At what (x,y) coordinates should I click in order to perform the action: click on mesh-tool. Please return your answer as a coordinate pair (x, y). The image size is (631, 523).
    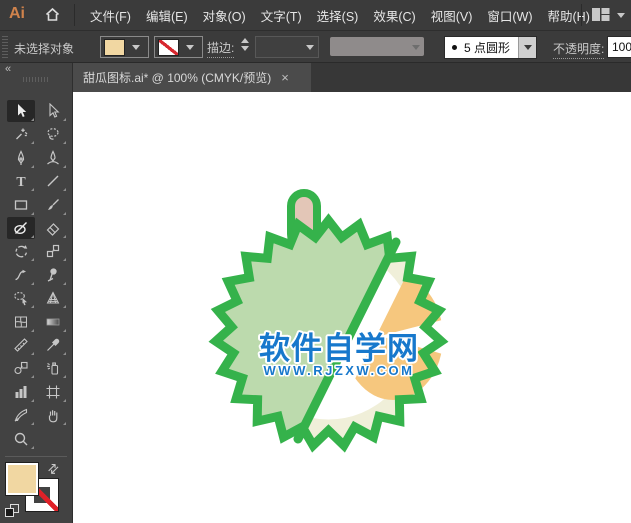
    Looking at the image, I should click on (21, 322).